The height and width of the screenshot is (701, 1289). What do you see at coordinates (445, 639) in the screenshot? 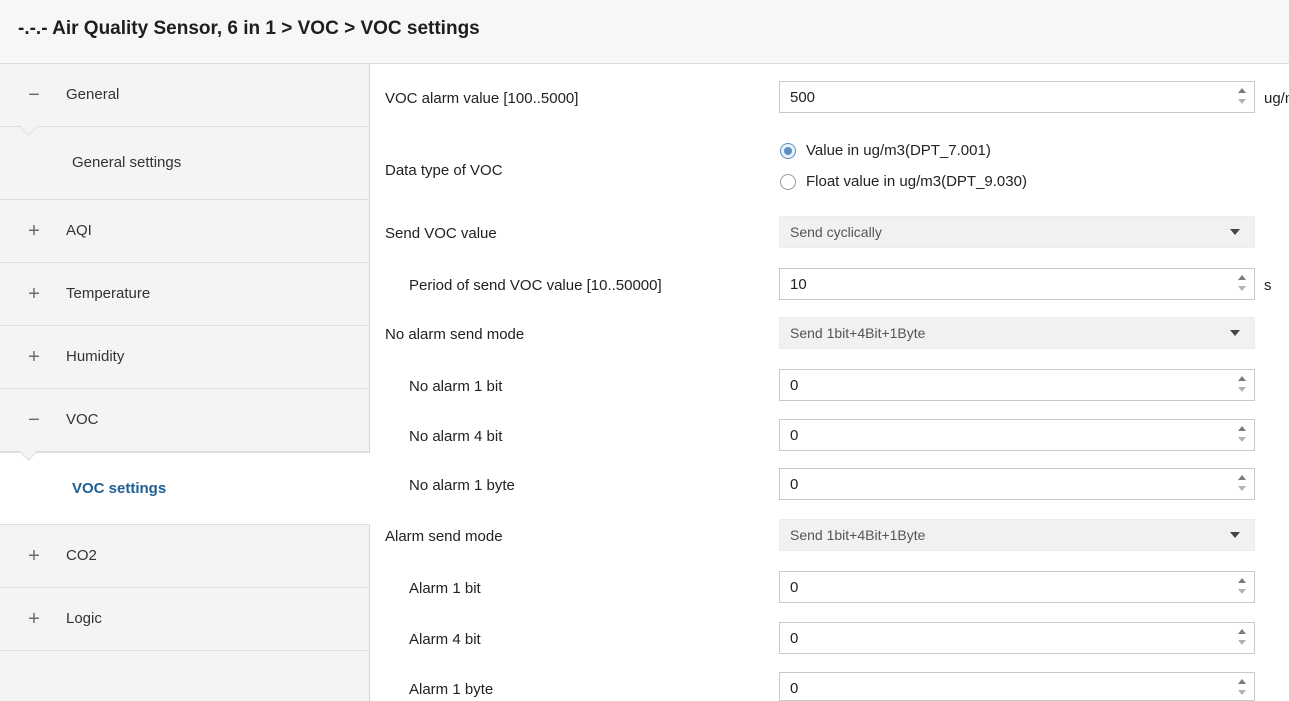
I see `alarm-4bit-label: Alarm 4 bit` at bounding box center [445, 639].